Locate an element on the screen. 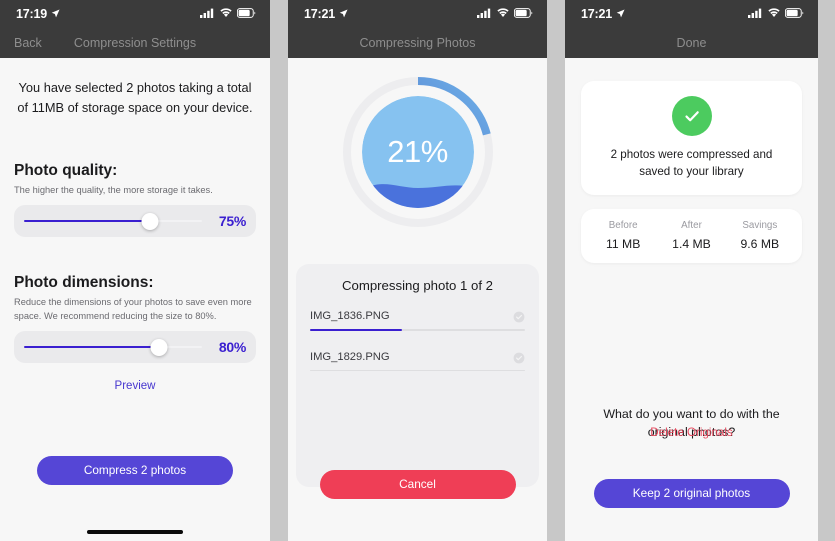 This screenshot has width=835, height=541. stat-savings: Savings 9.6 MB is located at coordinates (760, 235).